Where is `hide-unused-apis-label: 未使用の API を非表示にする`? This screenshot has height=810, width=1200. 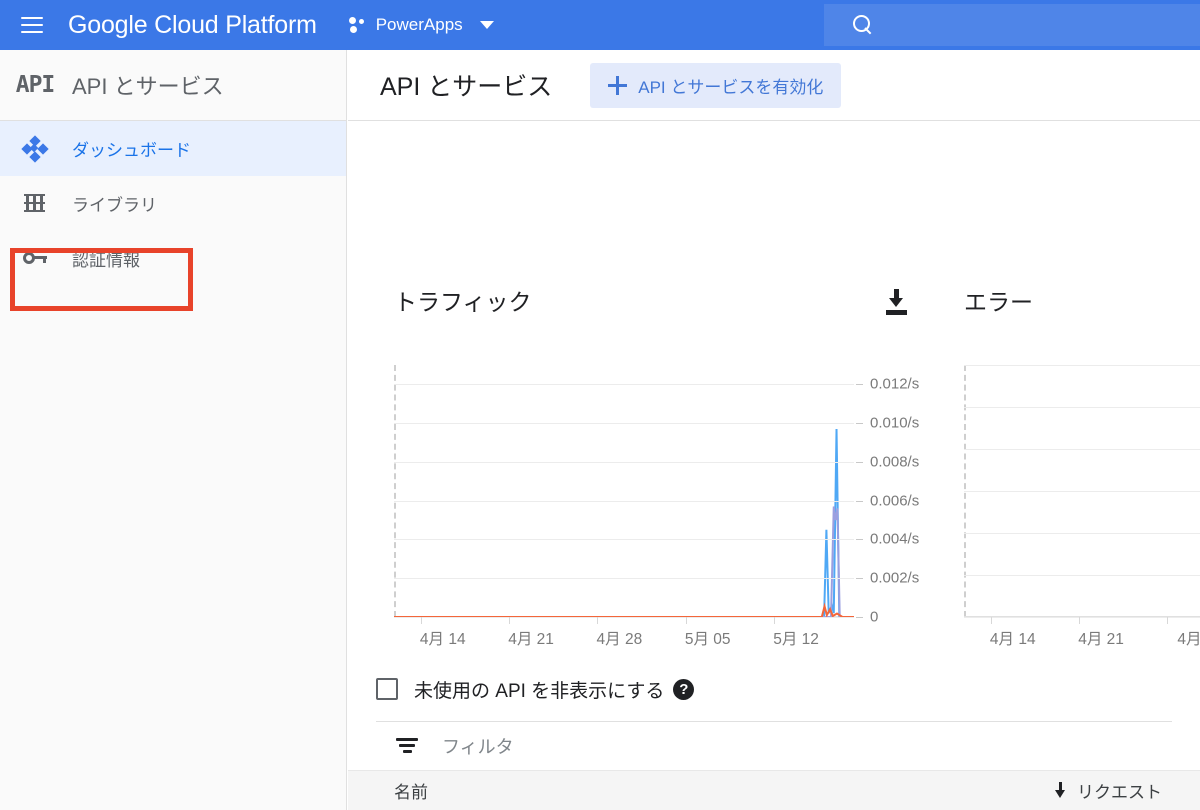 hide-unused-apis-label: 未使用の API を非表示にする is located at coordinates (539, 691).